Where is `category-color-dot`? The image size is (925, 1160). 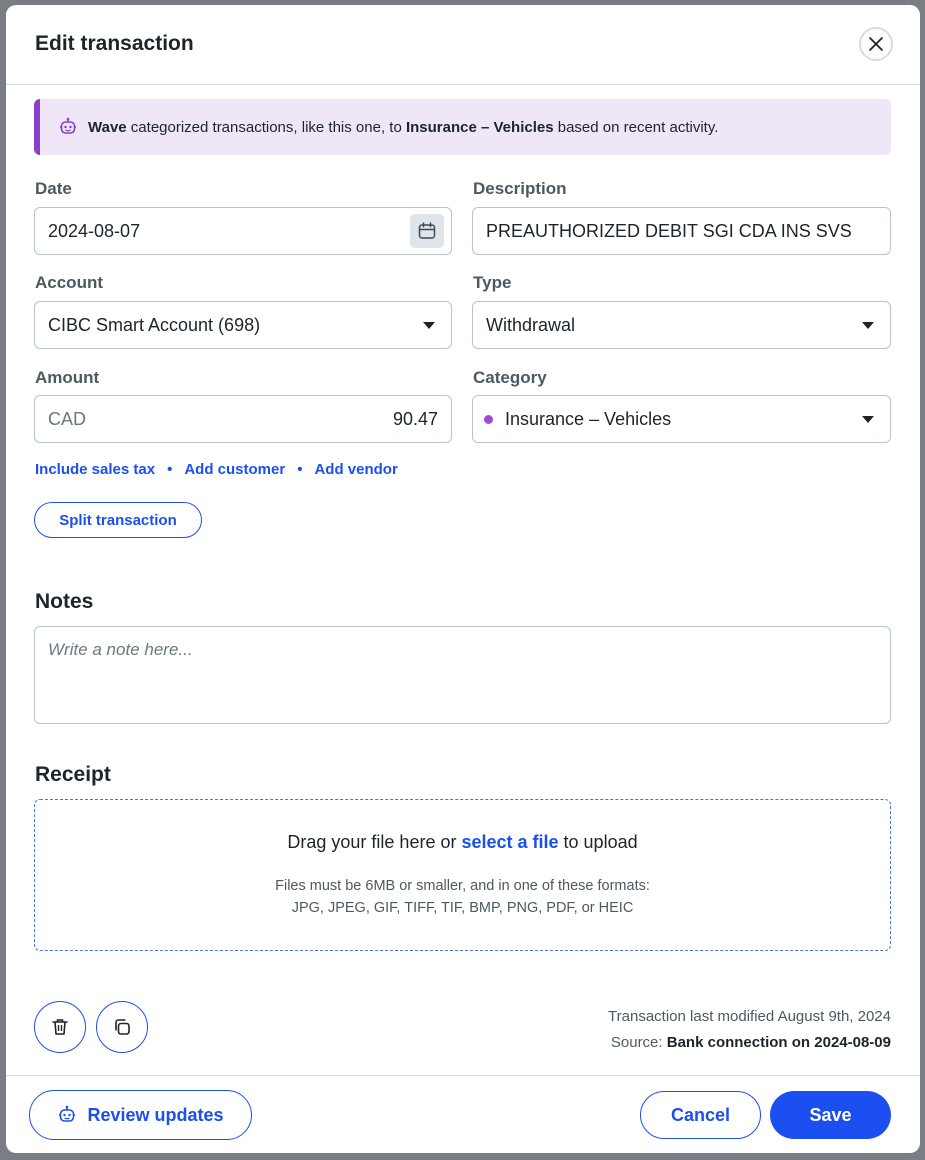
category-color-dot is located at coordinates (488, 419).